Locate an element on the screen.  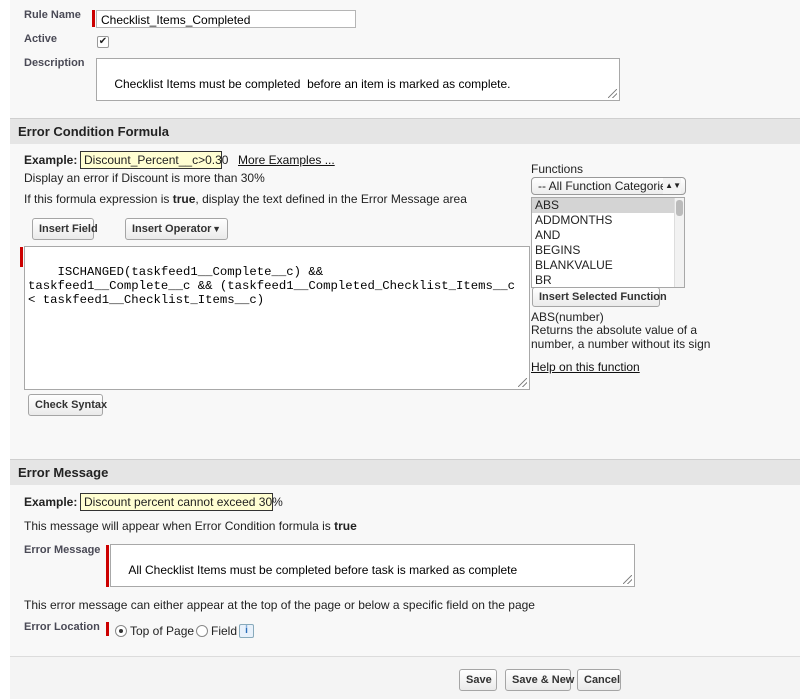
scrollbar-thumb is located at coordinates (679, 208).